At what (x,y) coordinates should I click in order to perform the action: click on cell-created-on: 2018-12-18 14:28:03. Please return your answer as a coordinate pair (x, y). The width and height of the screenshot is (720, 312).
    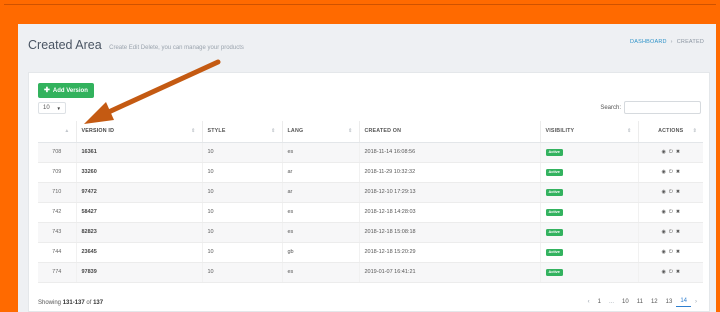
    Looking at the image, I should click on (450, 212).